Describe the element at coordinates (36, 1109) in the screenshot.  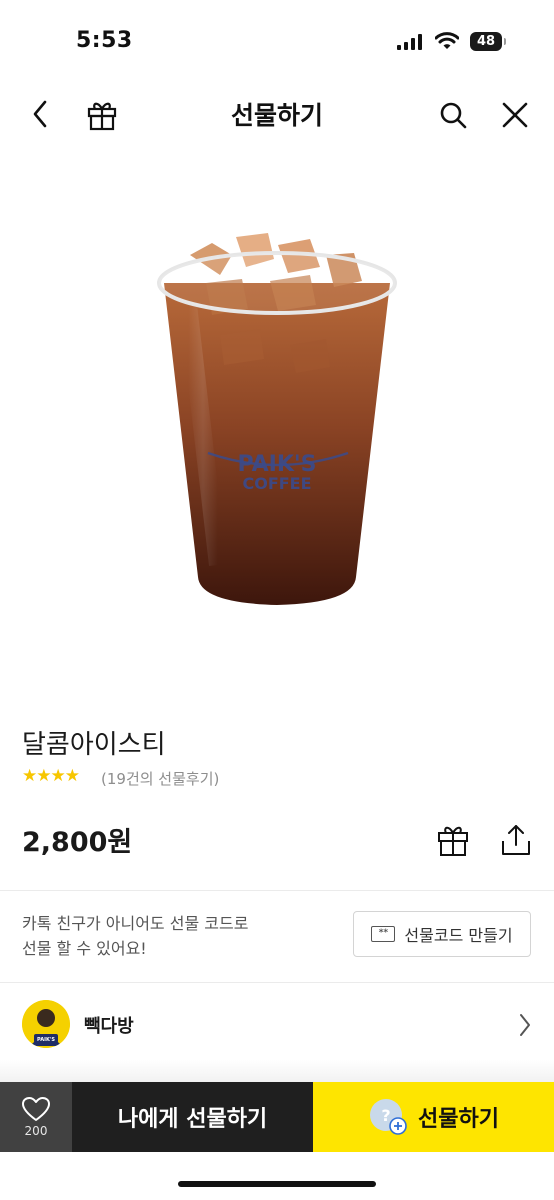
I see `heart-icon` at that location.